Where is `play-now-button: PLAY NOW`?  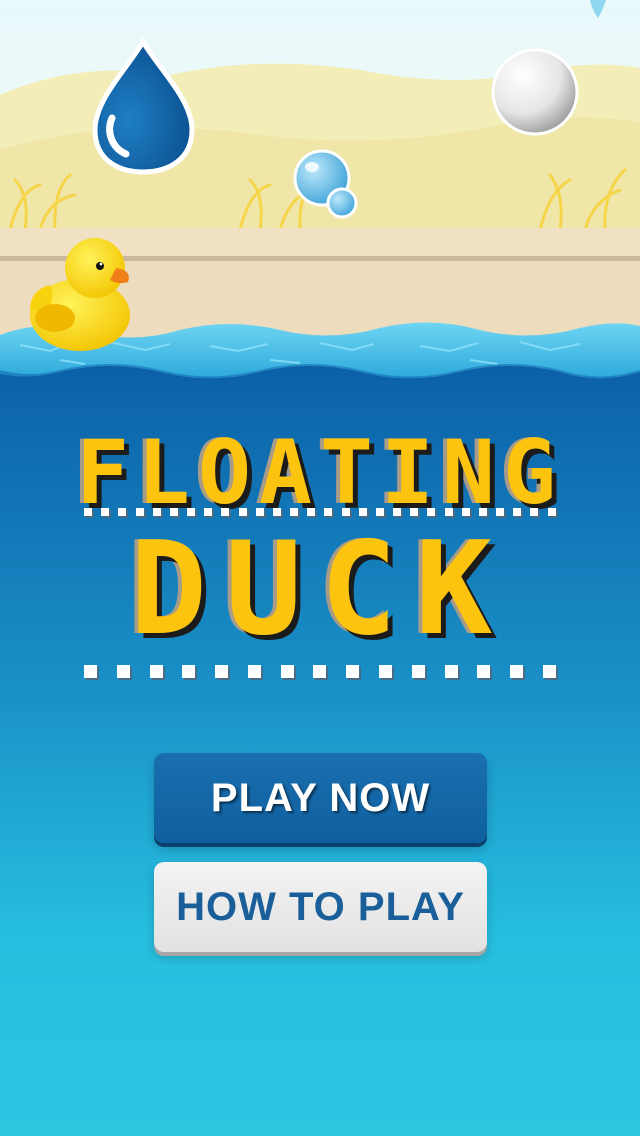
play-now-button: PLAY NOW is located at coordinates (320, 798).